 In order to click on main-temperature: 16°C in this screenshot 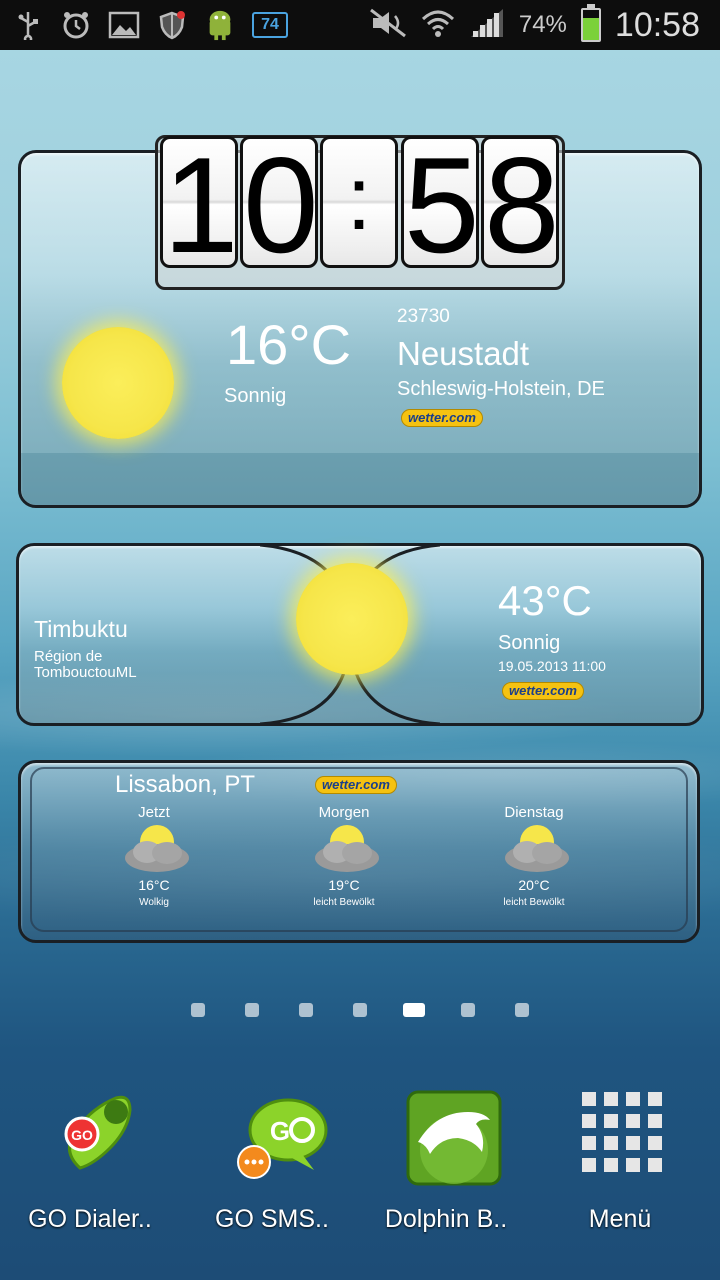, I will do `click(289, 344)`.